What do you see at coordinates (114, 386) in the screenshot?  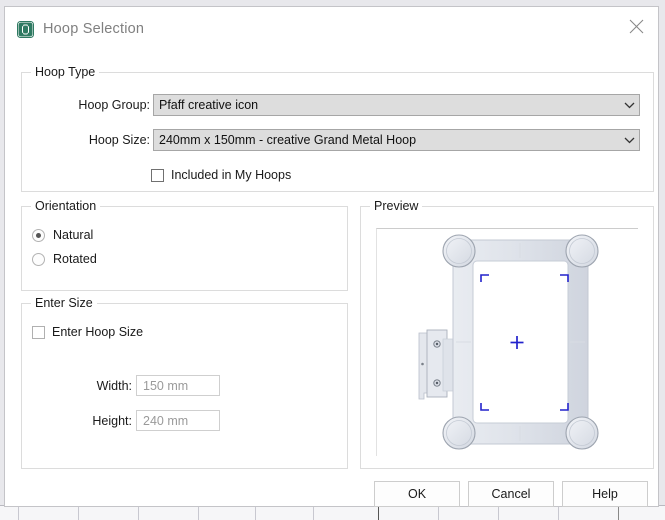 I see `width-label: Width:` at bounding box center [114, 386].